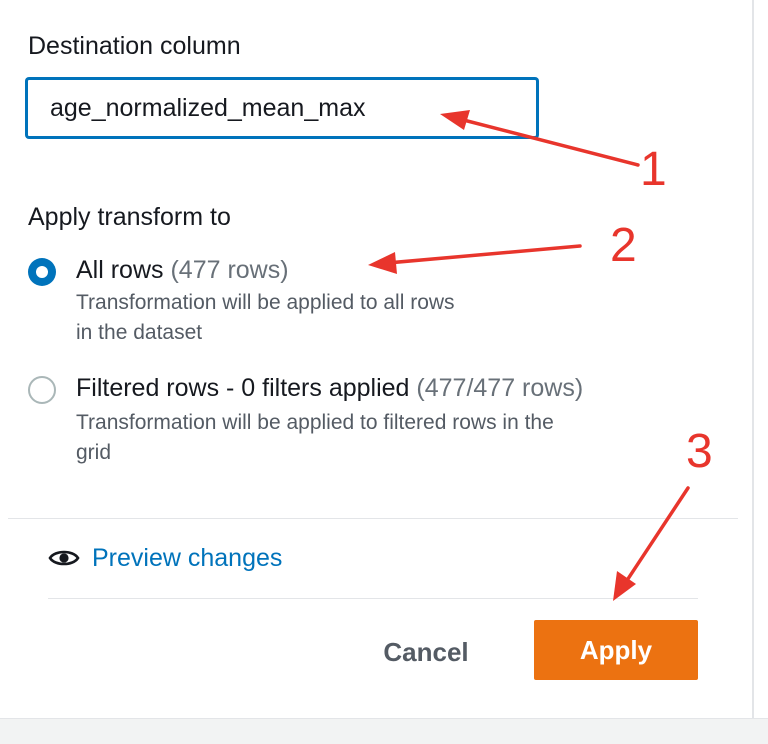 The width and height of the screenshot is (768, 744). What do you see at coordinates (653, 169) in the screenshot?
I see `annotation-number-1: 1` at bounding box center [653, 169].